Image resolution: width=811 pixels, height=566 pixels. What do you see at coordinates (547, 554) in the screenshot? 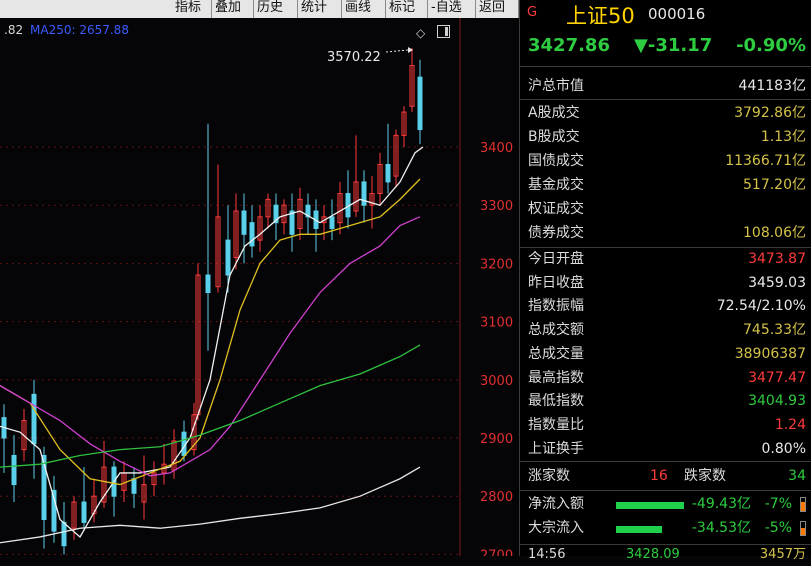
I see `tick-time: 14:56` at bounding box center [547, 554].